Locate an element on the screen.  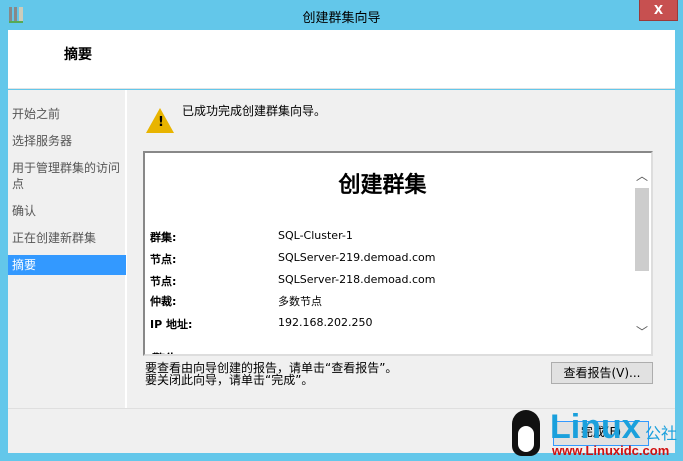
step-access-point: 用于管理群集的访问点 is located at coordinates (67, 176).